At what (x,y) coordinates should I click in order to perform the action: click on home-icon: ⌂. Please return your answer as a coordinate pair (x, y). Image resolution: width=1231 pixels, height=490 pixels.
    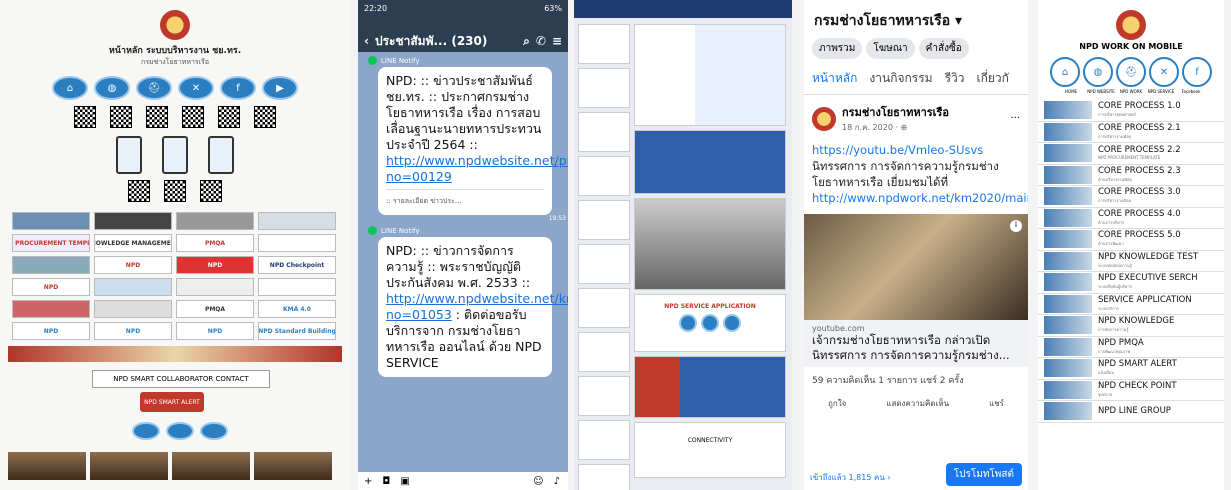
    Looking at the image, I should click on (70, 88).